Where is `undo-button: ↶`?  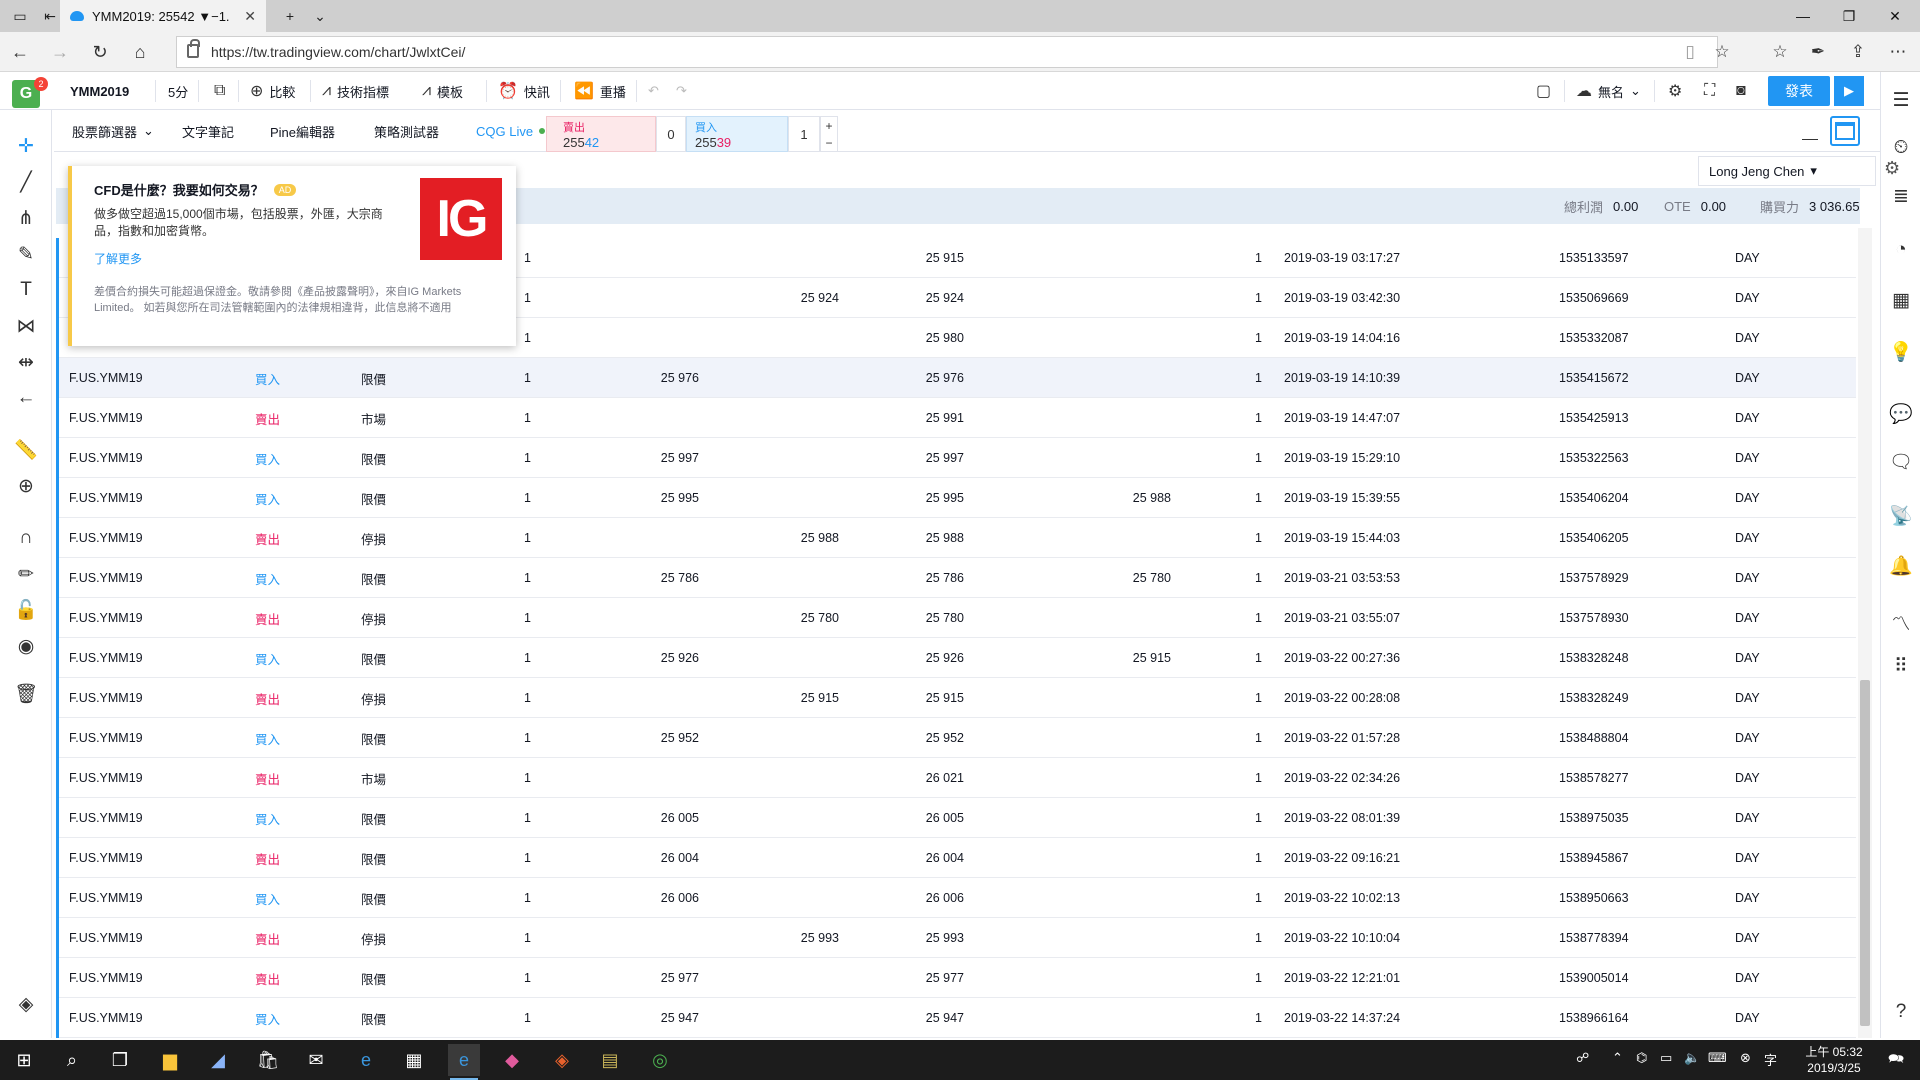 undo-button: ↶ is located at coordinates (653, 91).